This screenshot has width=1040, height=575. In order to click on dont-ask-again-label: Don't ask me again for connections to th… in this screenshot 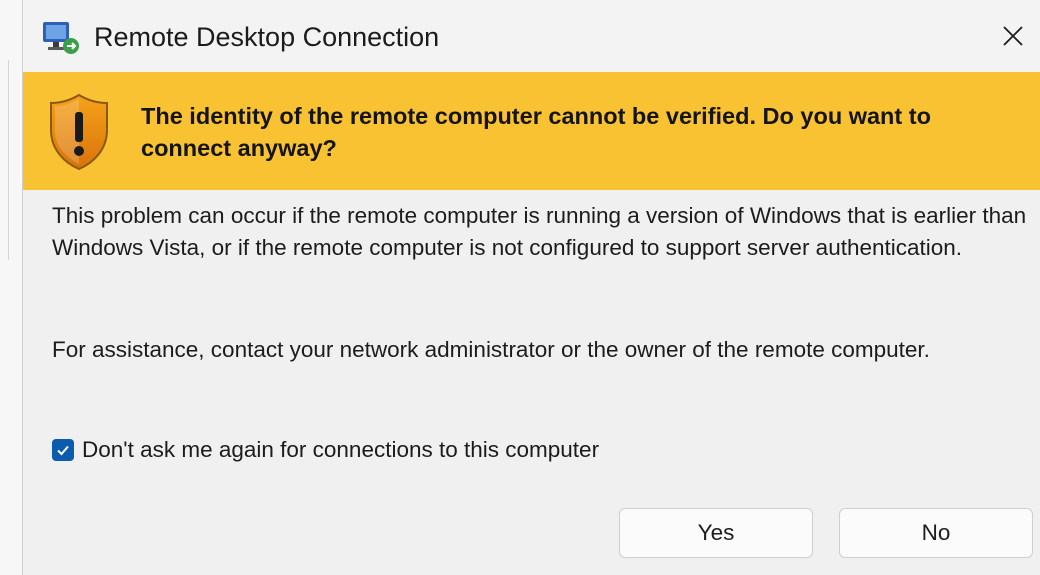, I will do `click(340, 450)`.